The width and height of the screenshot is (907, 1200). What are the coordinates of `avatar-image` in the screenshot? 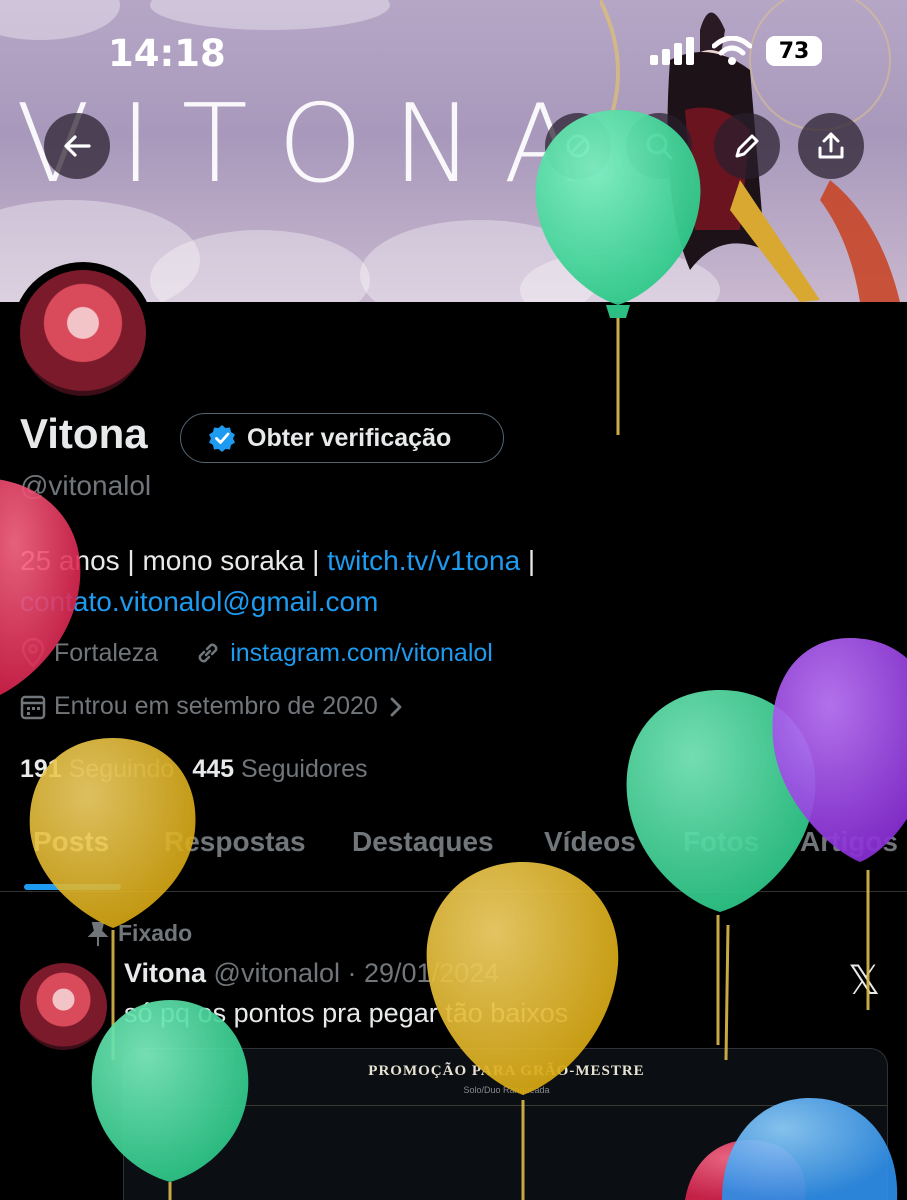 It's located at (83, 333).